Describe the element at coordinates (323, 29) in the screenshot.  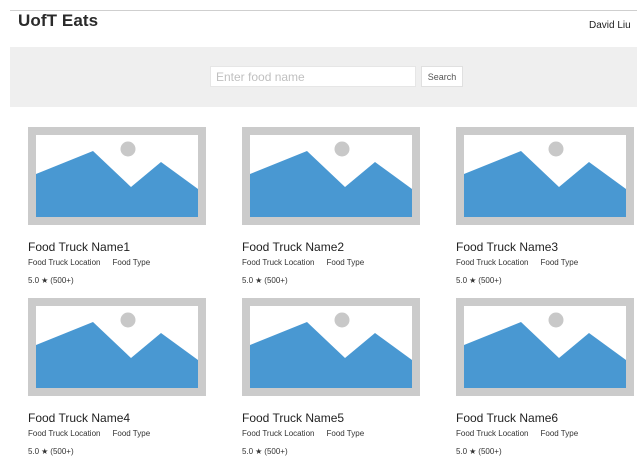
I see `app-header` at that location.